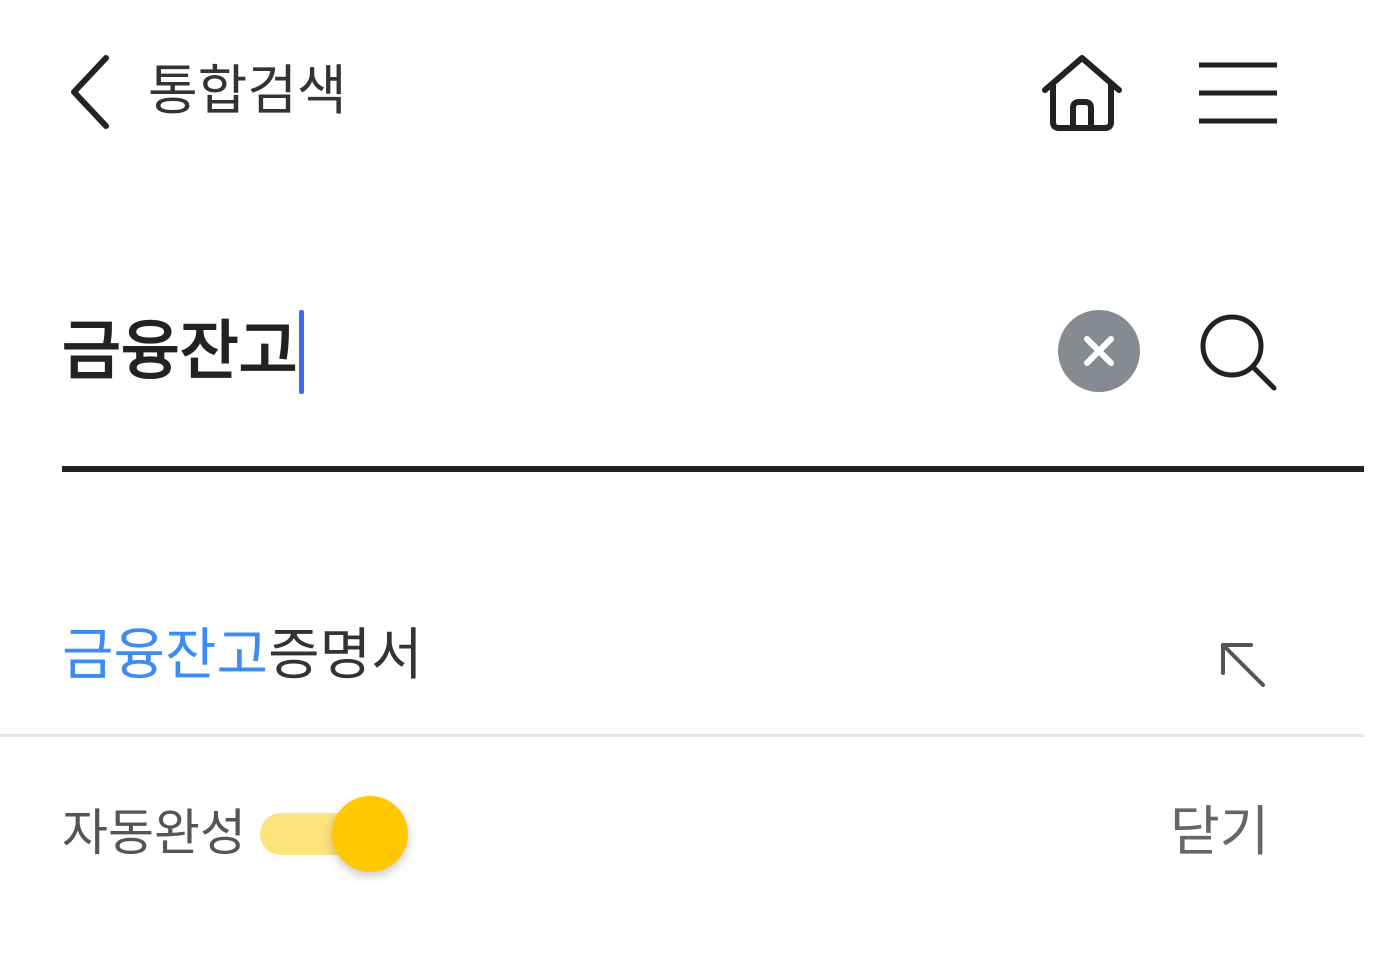 This screenshot has height=962, width=1382. I want to click on menu-button, so click(1238, 93).